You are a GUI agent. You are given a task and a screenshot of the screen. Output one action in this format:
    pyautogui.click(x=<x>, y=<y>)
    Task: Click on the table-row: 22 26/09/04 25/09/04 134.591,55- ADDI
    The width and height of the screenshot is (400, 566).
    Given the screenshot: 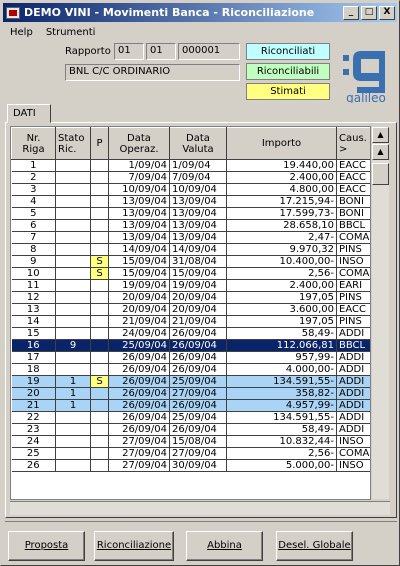 What is the action you would take?
    pyautogui.click(x=190, y=417)
    